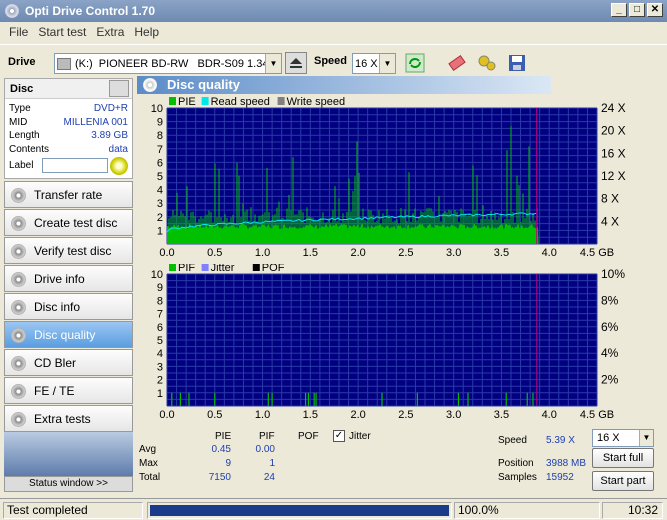 This screenshot has height=520, width=667. Describe the element at coordinates (76, 222) in the screenshot. I see `nav-item-label: Create test disc` at that location.